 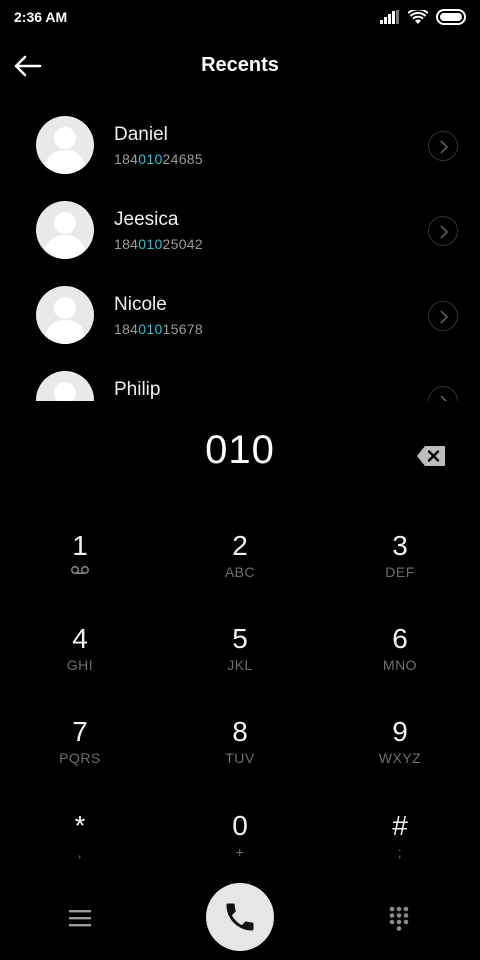 I want to click on key-letters: ,, so click(x=80, y=852).